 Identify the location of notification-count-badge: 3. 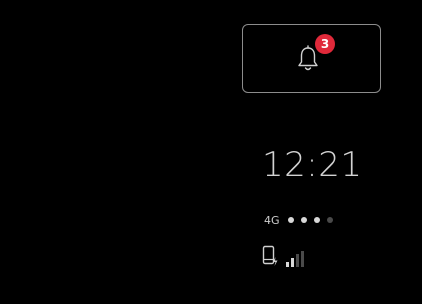
(325, 44).